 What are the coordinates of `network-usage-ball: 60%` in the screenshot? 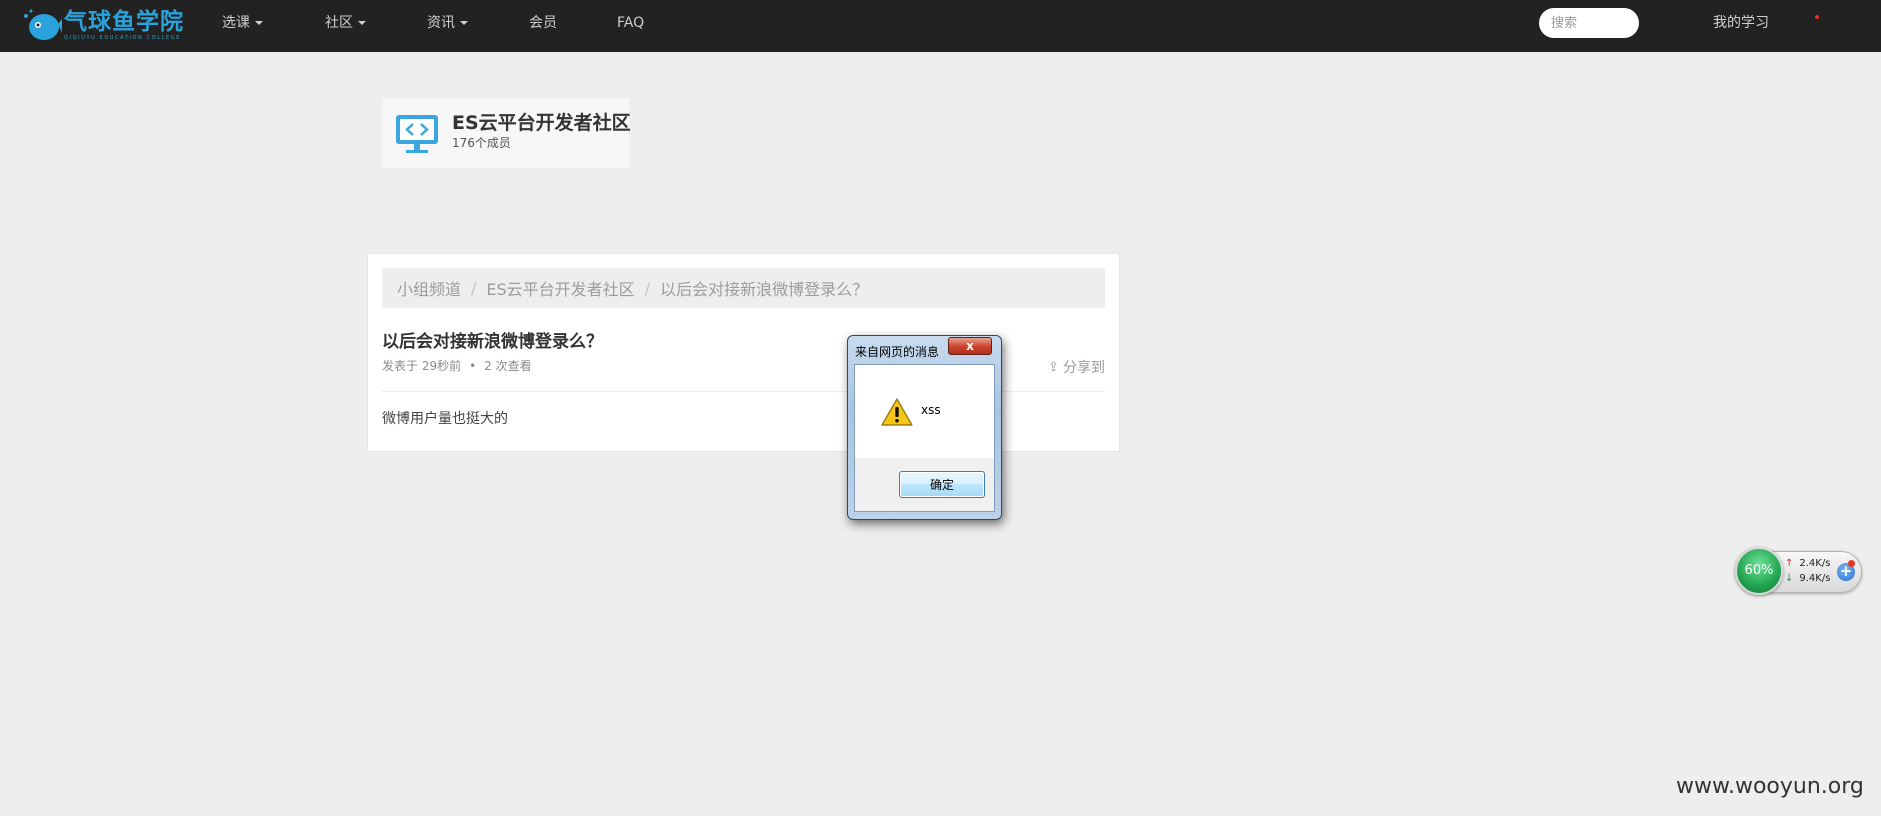 It's located at (1759, 571).